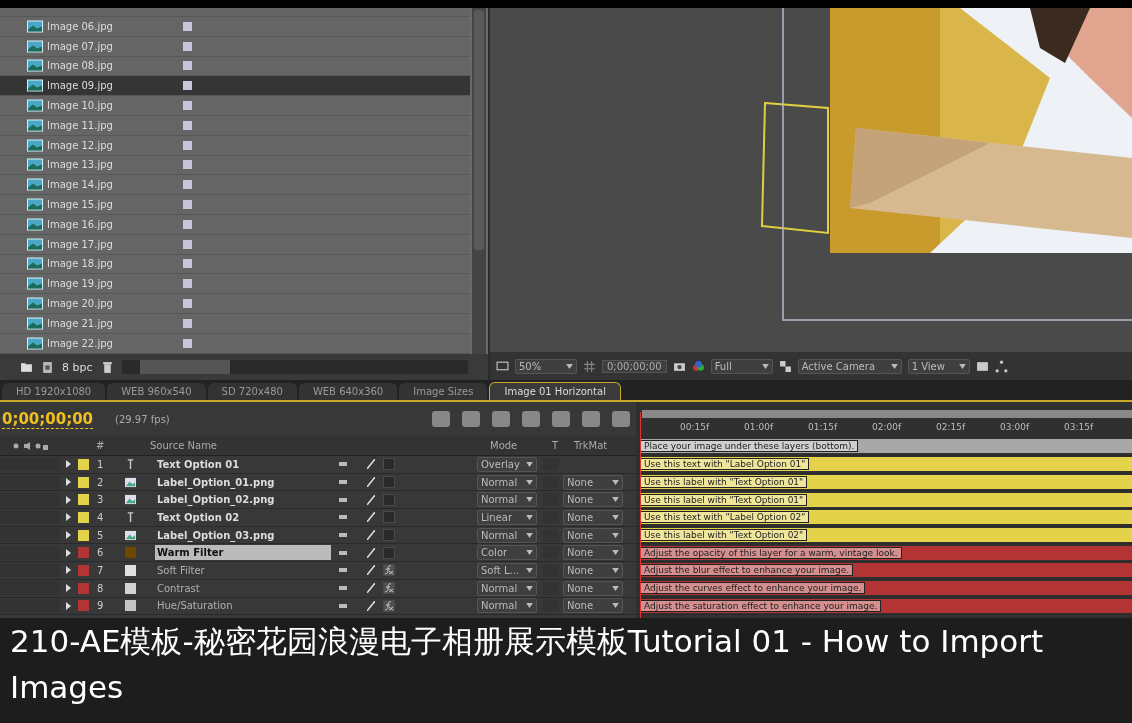  What do you see at coordinates (886, 588) in the screenshot?
I see `layer-bar: Adjust the curves effect to enhance your image.` at bounding box center [886, 588].